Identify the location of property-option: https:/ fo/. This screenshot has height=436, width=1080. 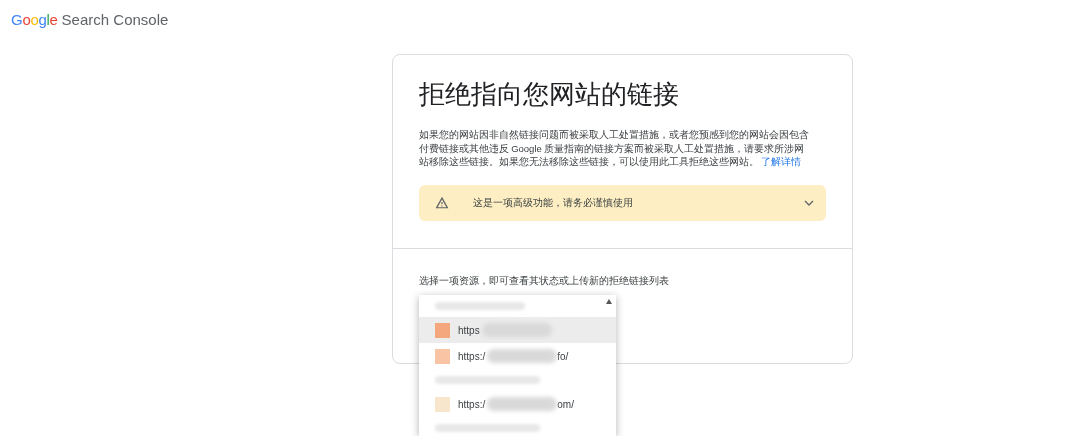
(517, 356).